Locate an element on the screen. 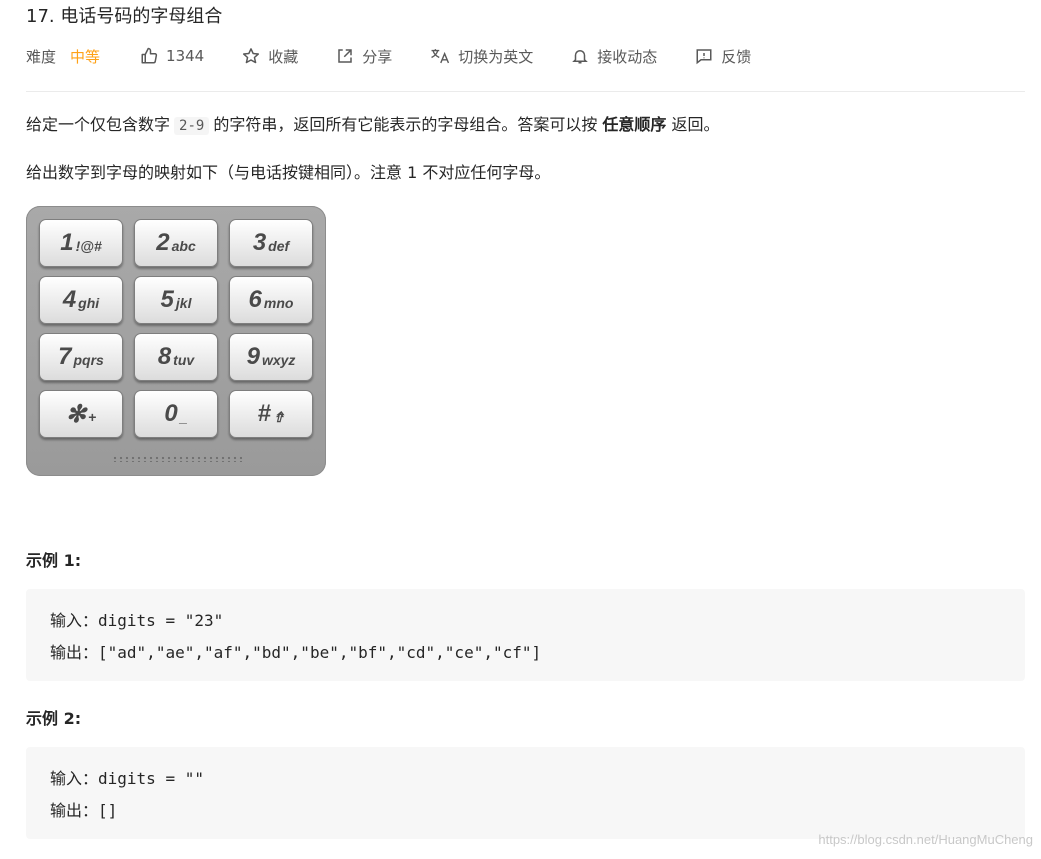 The width and height of the screenshot is (1041, 859). bell-icon is located at coordinates (580, 57).